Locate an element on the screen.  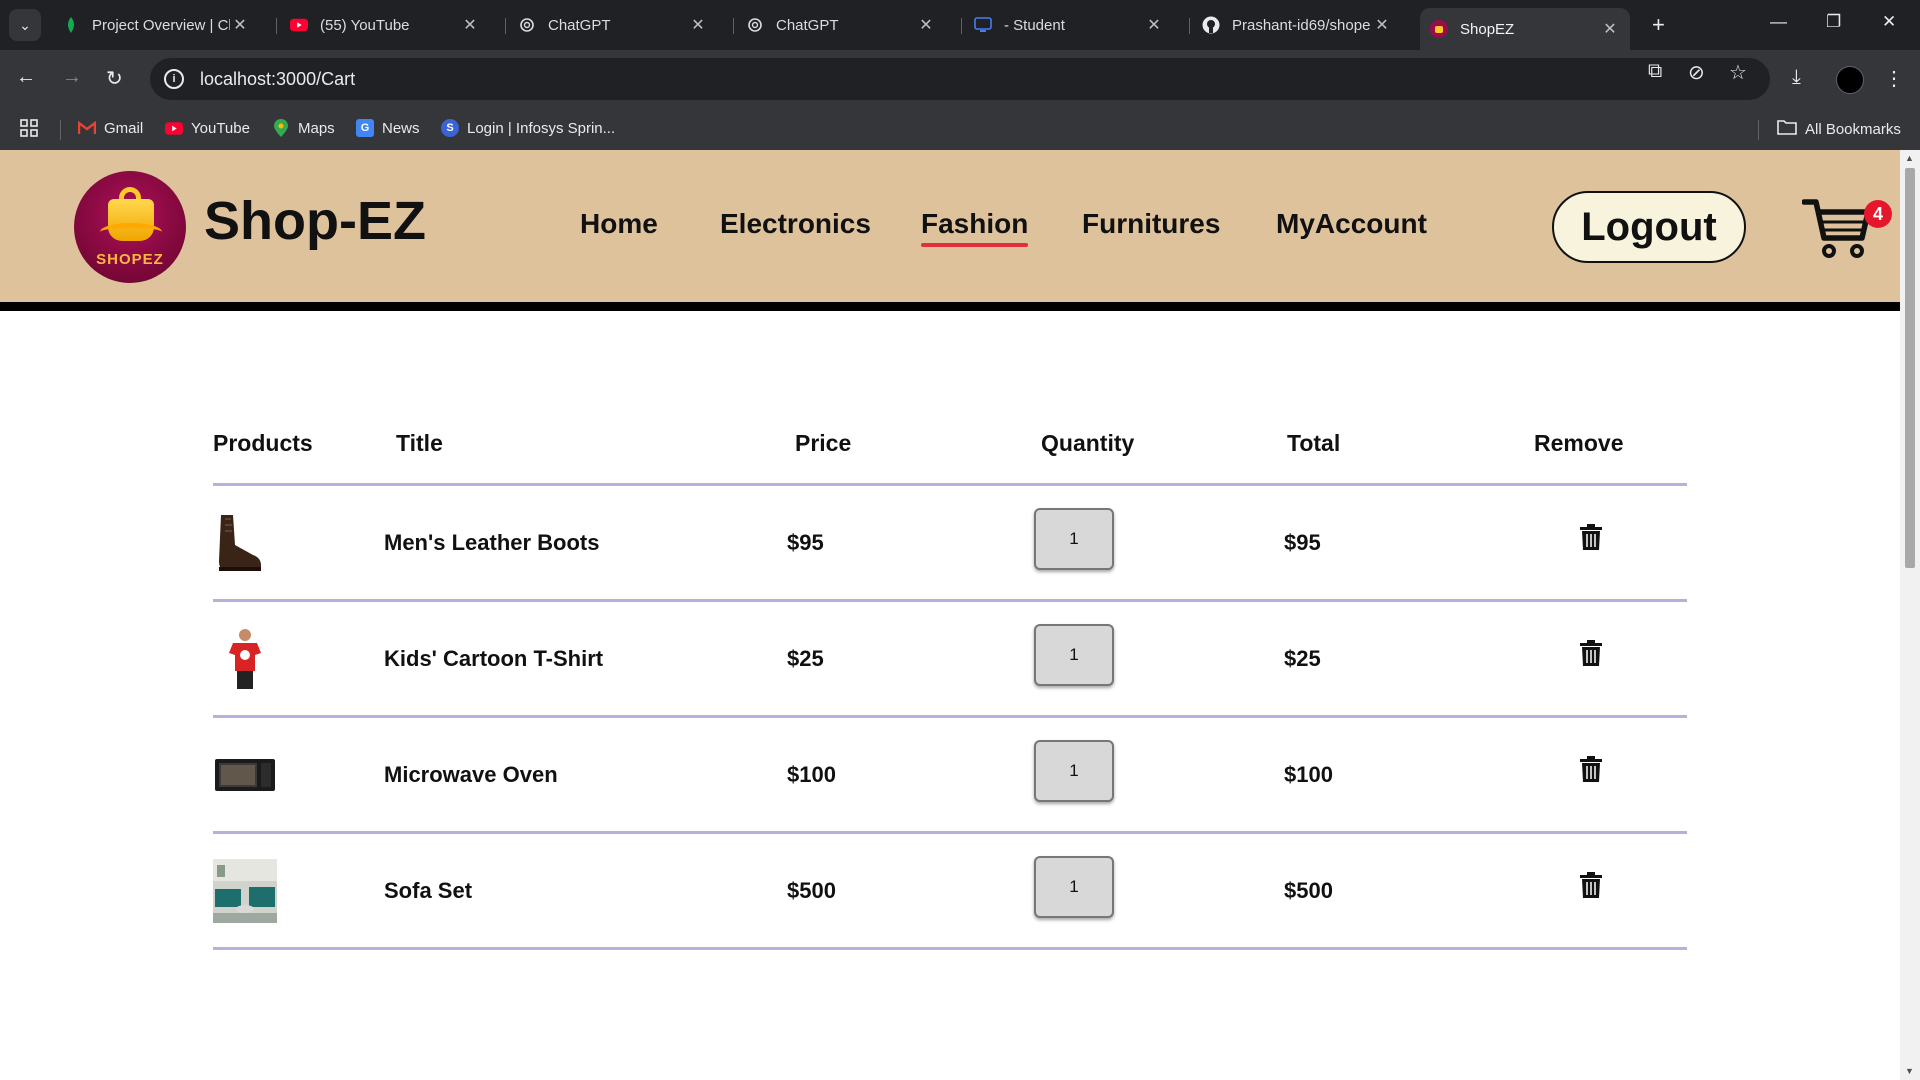
cart-count-badge: 4 is located at coordinates (1878, 214).